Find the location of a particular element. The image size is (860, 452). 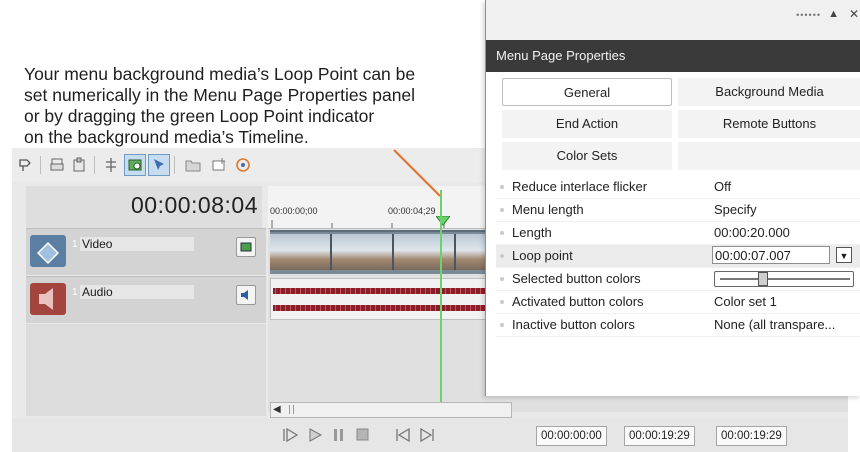

ruler-start-label: 00:00:00;00 is located at coordinates (294, 211).